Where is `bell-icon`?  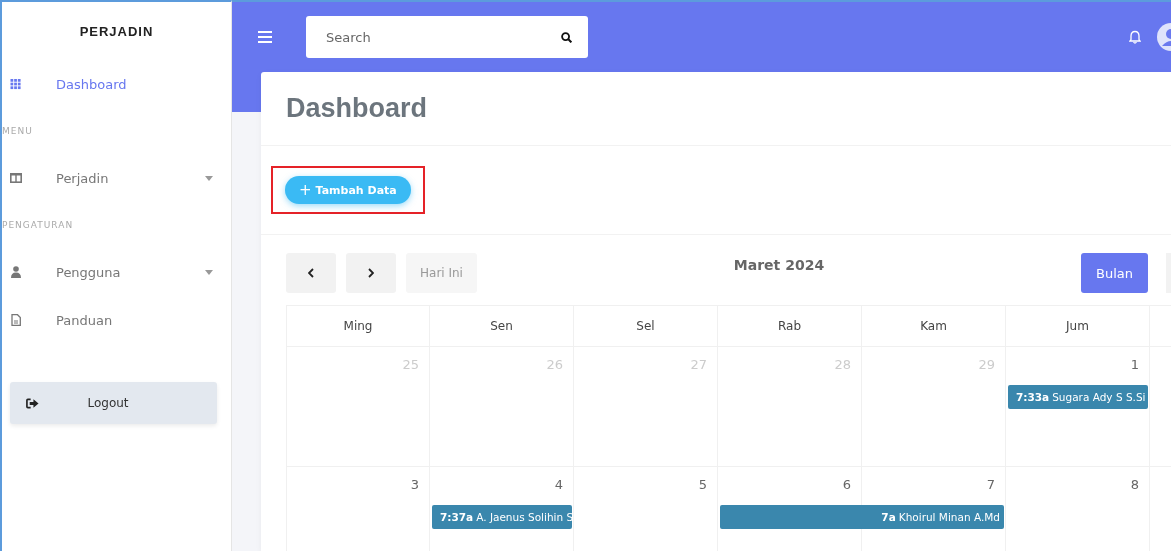 bell-icon is located at coordinates (1135, 37).